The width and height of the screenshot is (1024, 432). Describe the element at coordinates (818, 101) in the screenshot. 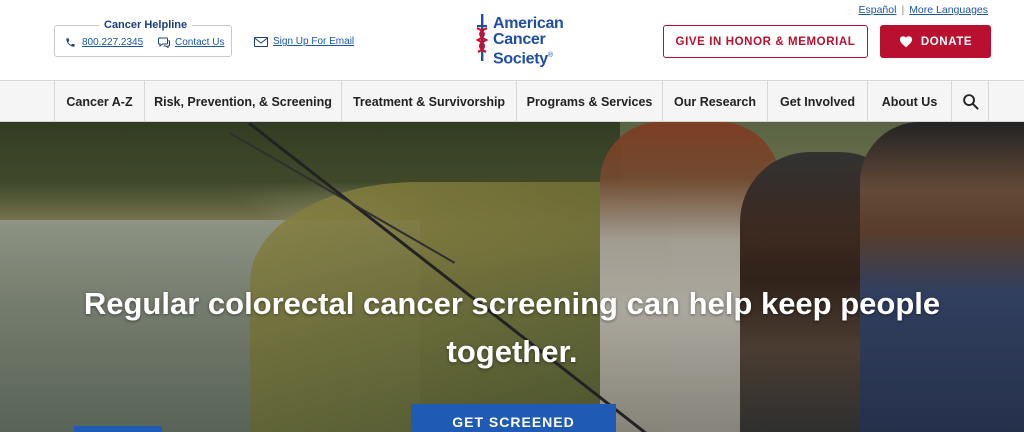

I see `nav-item-get-involved: Get Involved` at that location.